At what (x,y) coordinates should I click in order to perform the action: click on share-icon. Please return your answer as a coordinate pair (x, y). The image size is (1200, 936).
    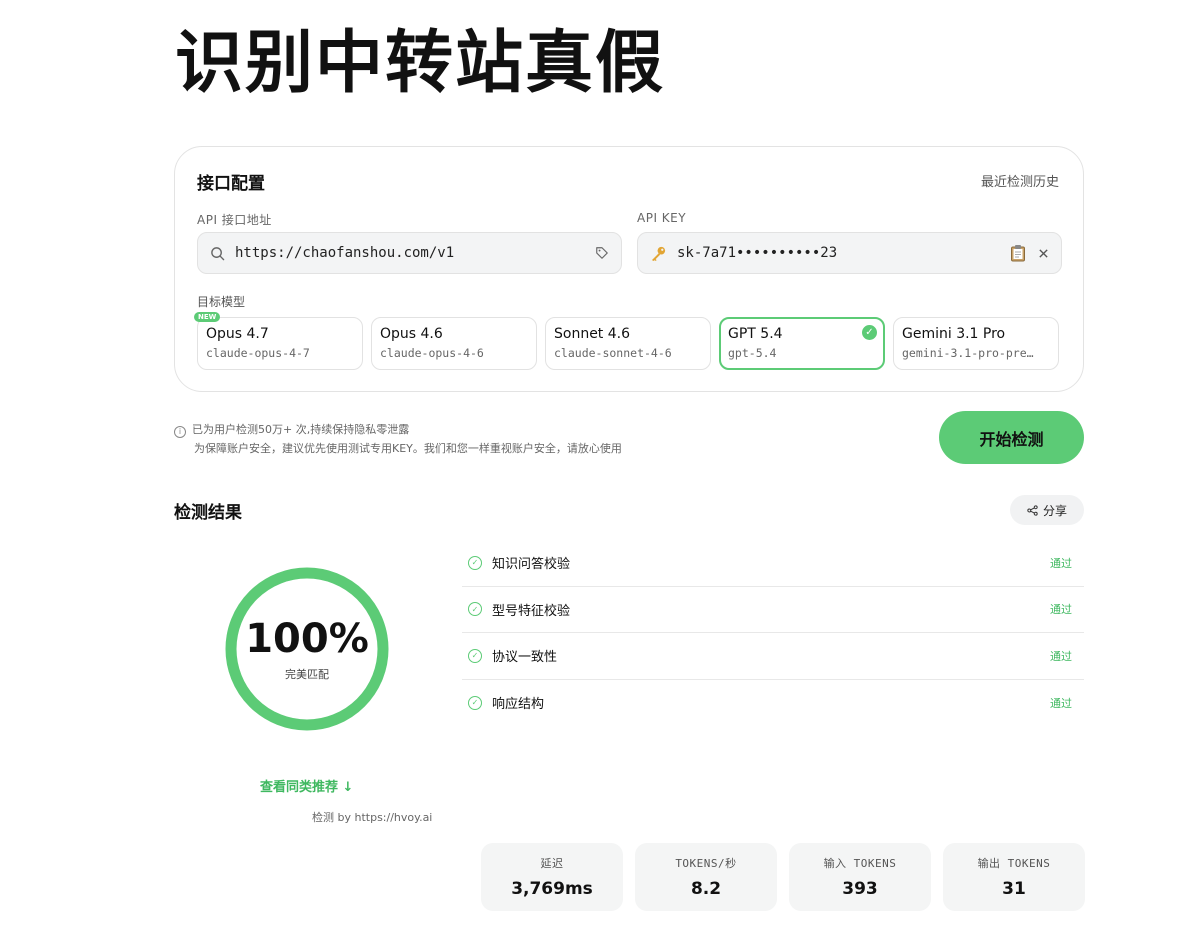
    Looking at the image, I should click on (1032, 510).